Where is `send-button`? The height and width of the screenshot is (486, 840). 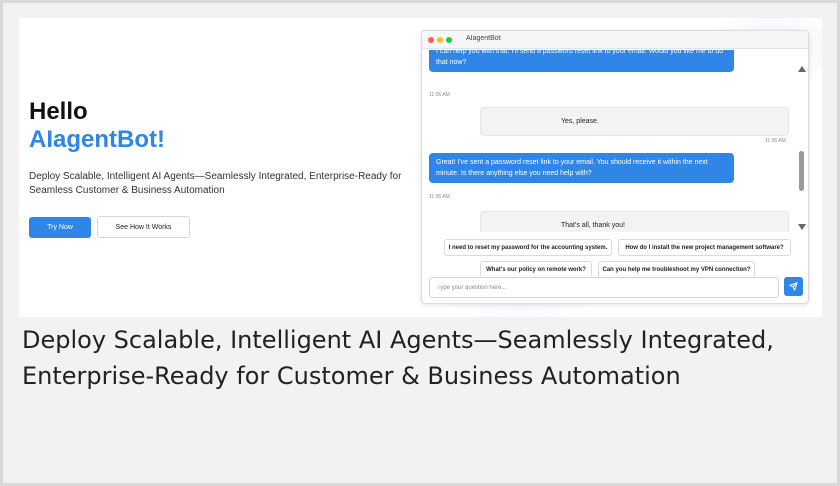
send-button is located at coordinates (793, 286).